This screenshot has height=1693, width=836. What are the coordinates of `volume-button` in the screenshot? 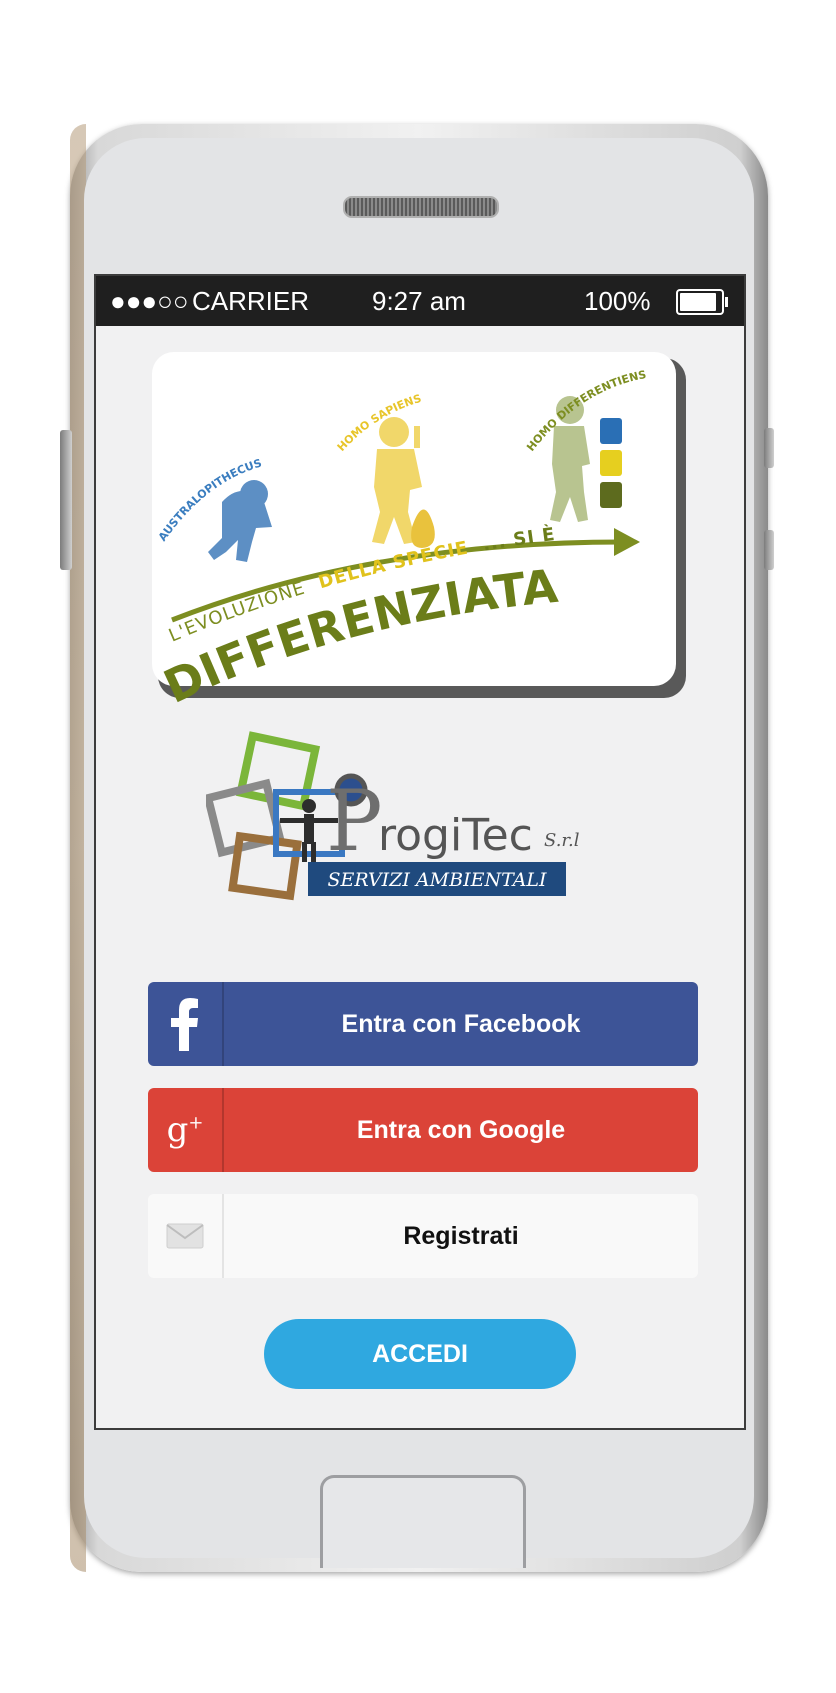 It's located at (66, 500).